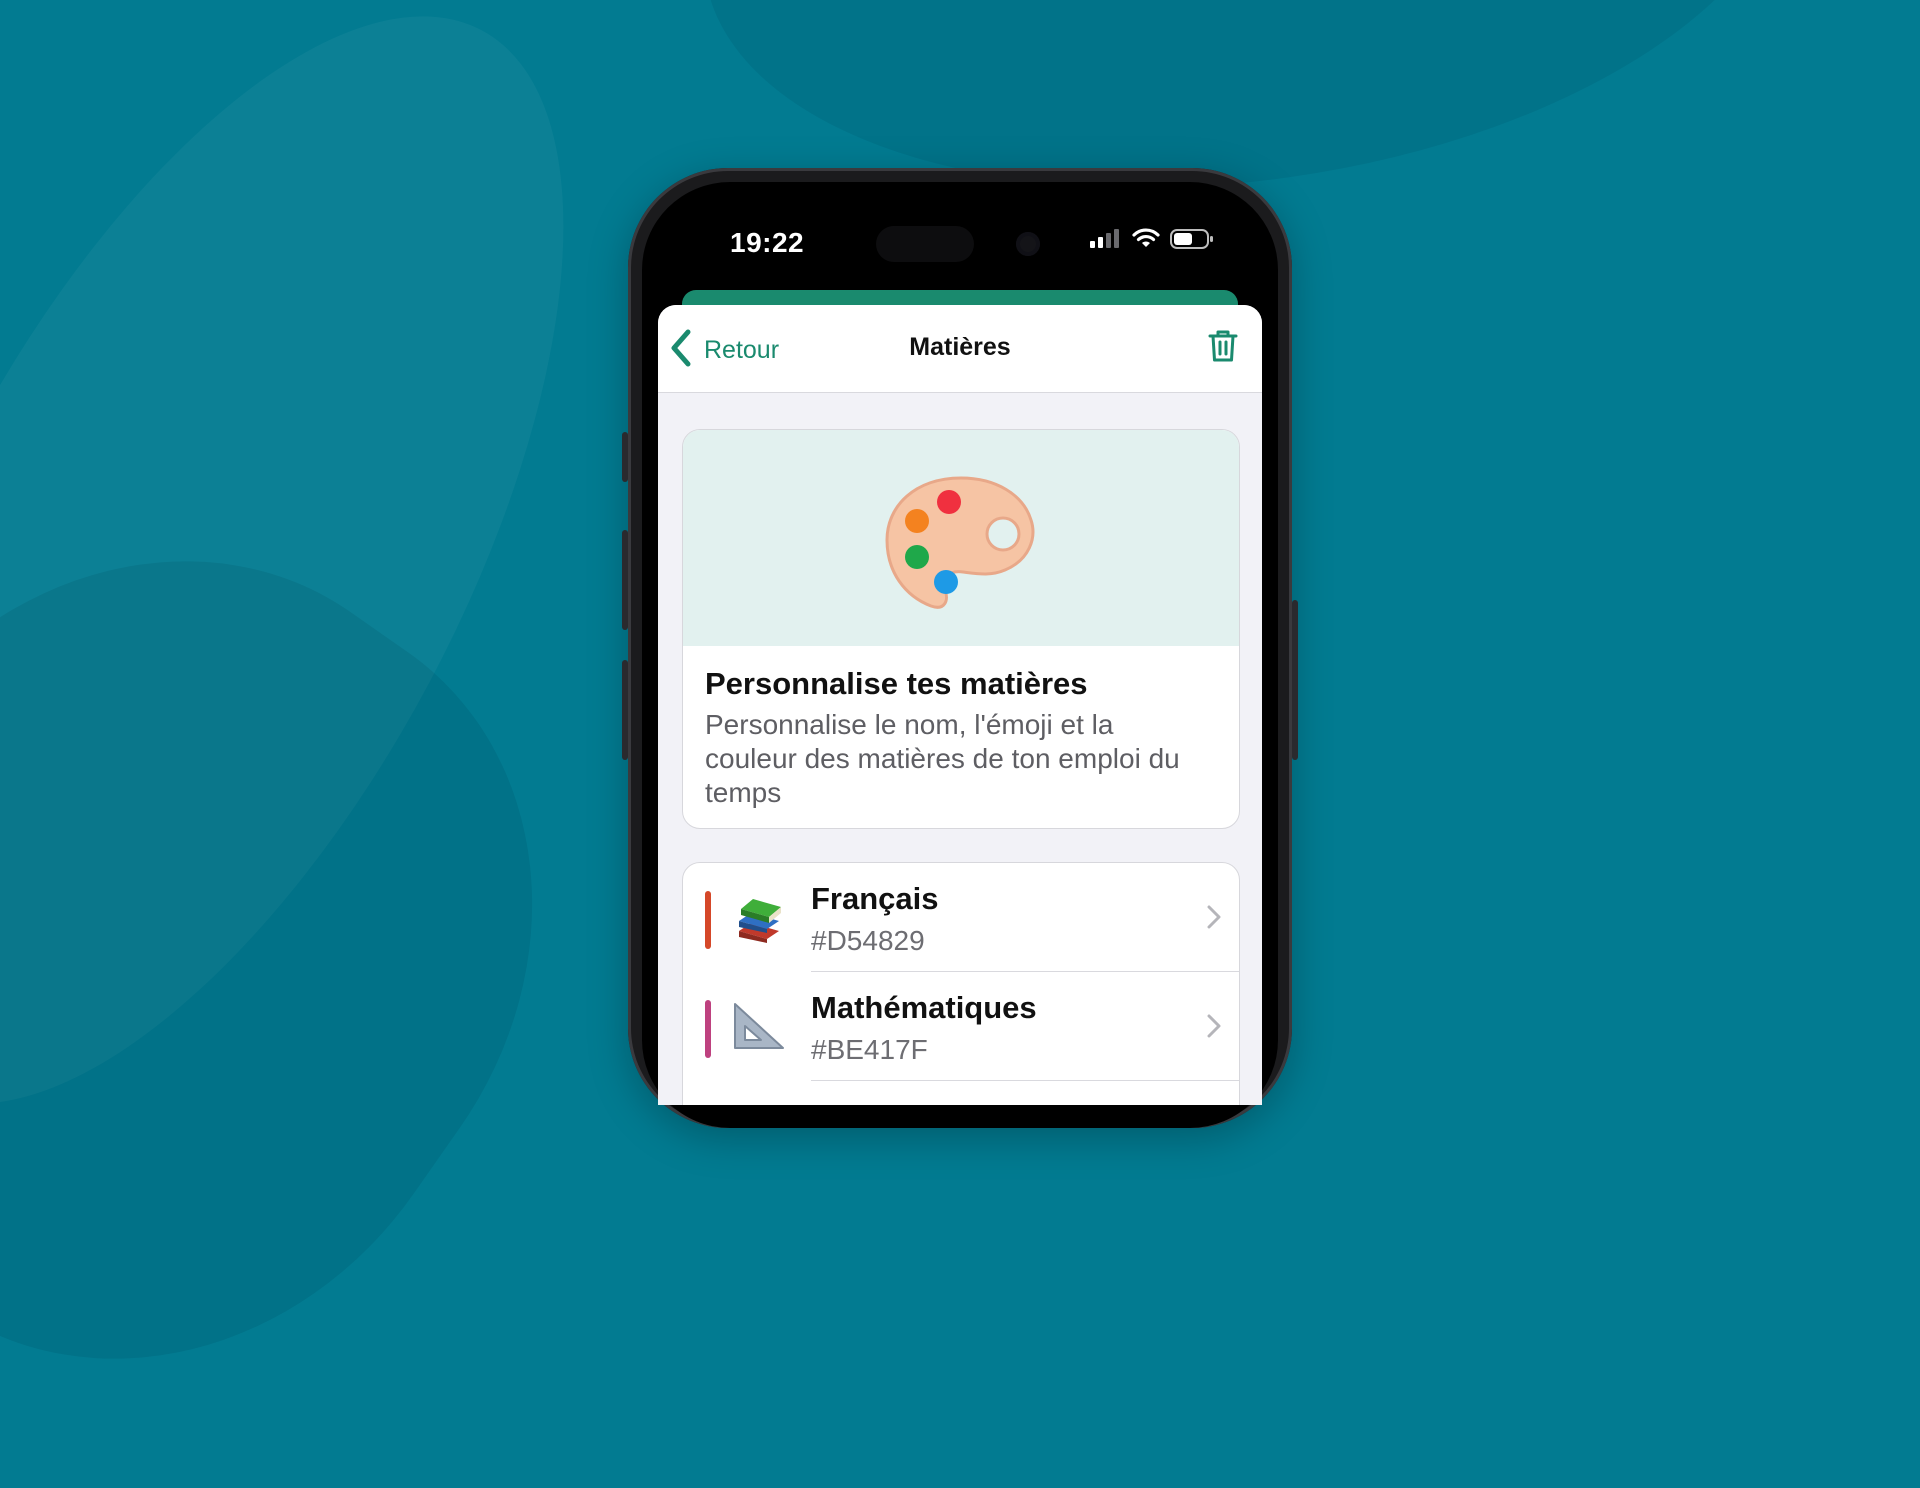 The height and width of the screenshot is (1488, 1920). Describe the element at coordinates (961, 1026) in the screenshot. I see `list-item: Mathématiques #BE417F` at that location.